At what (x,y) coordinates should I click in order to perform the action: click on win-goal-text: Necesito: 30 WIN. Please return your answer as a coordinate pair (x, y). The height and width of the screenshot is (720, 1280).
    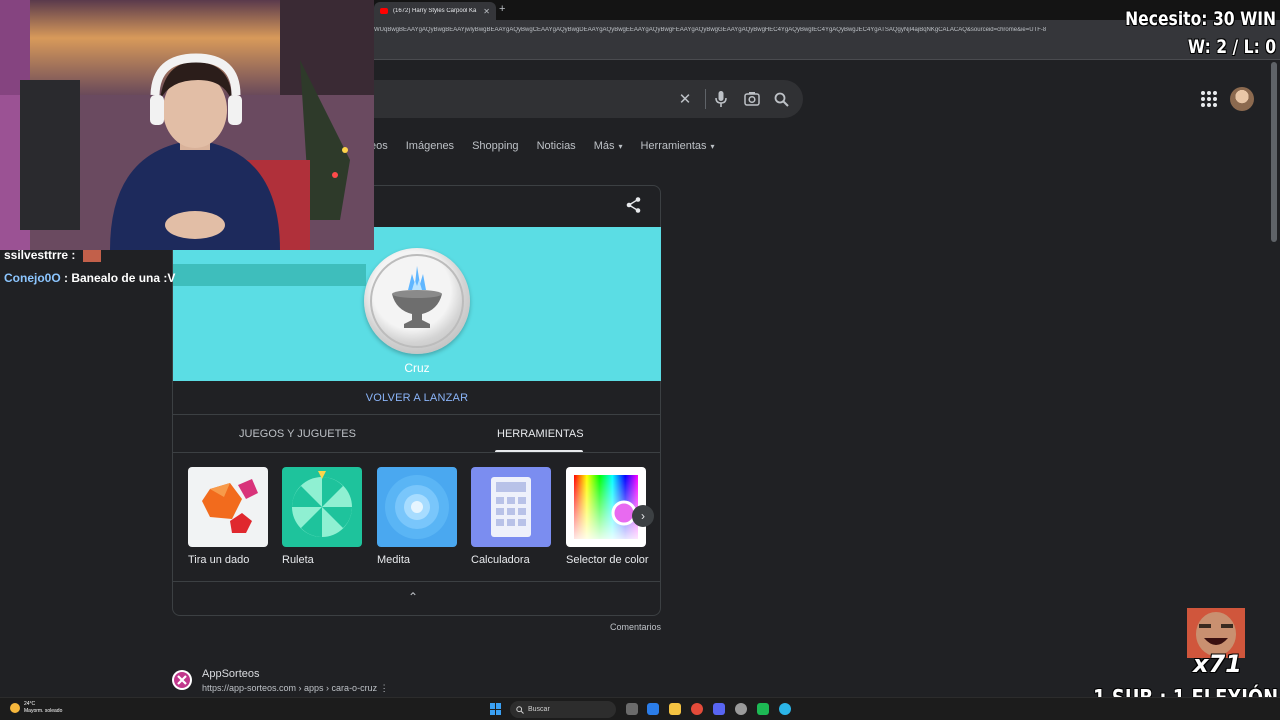
    Looking at the image, I should click on (1200, 19).